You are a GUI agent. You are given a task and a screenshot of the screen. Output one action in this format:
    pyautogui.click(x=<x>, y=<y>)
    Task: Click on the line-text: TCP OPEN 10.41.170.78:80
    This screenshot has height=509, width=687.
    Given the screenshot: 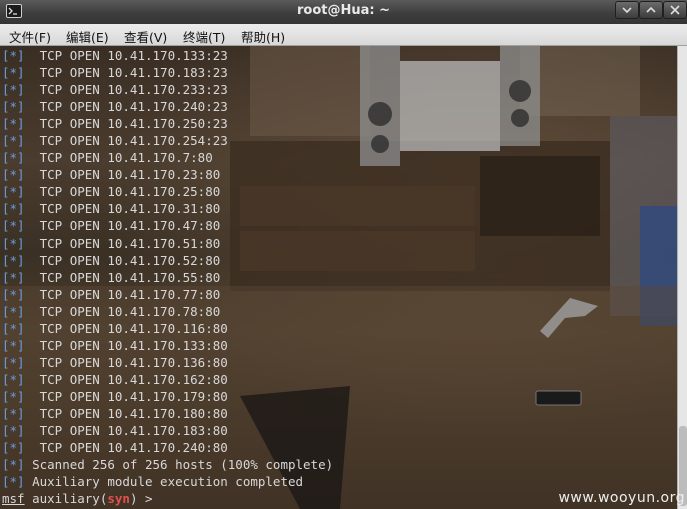 What is the action you would take?
    pyautogui.click(x=122, y=311)
    